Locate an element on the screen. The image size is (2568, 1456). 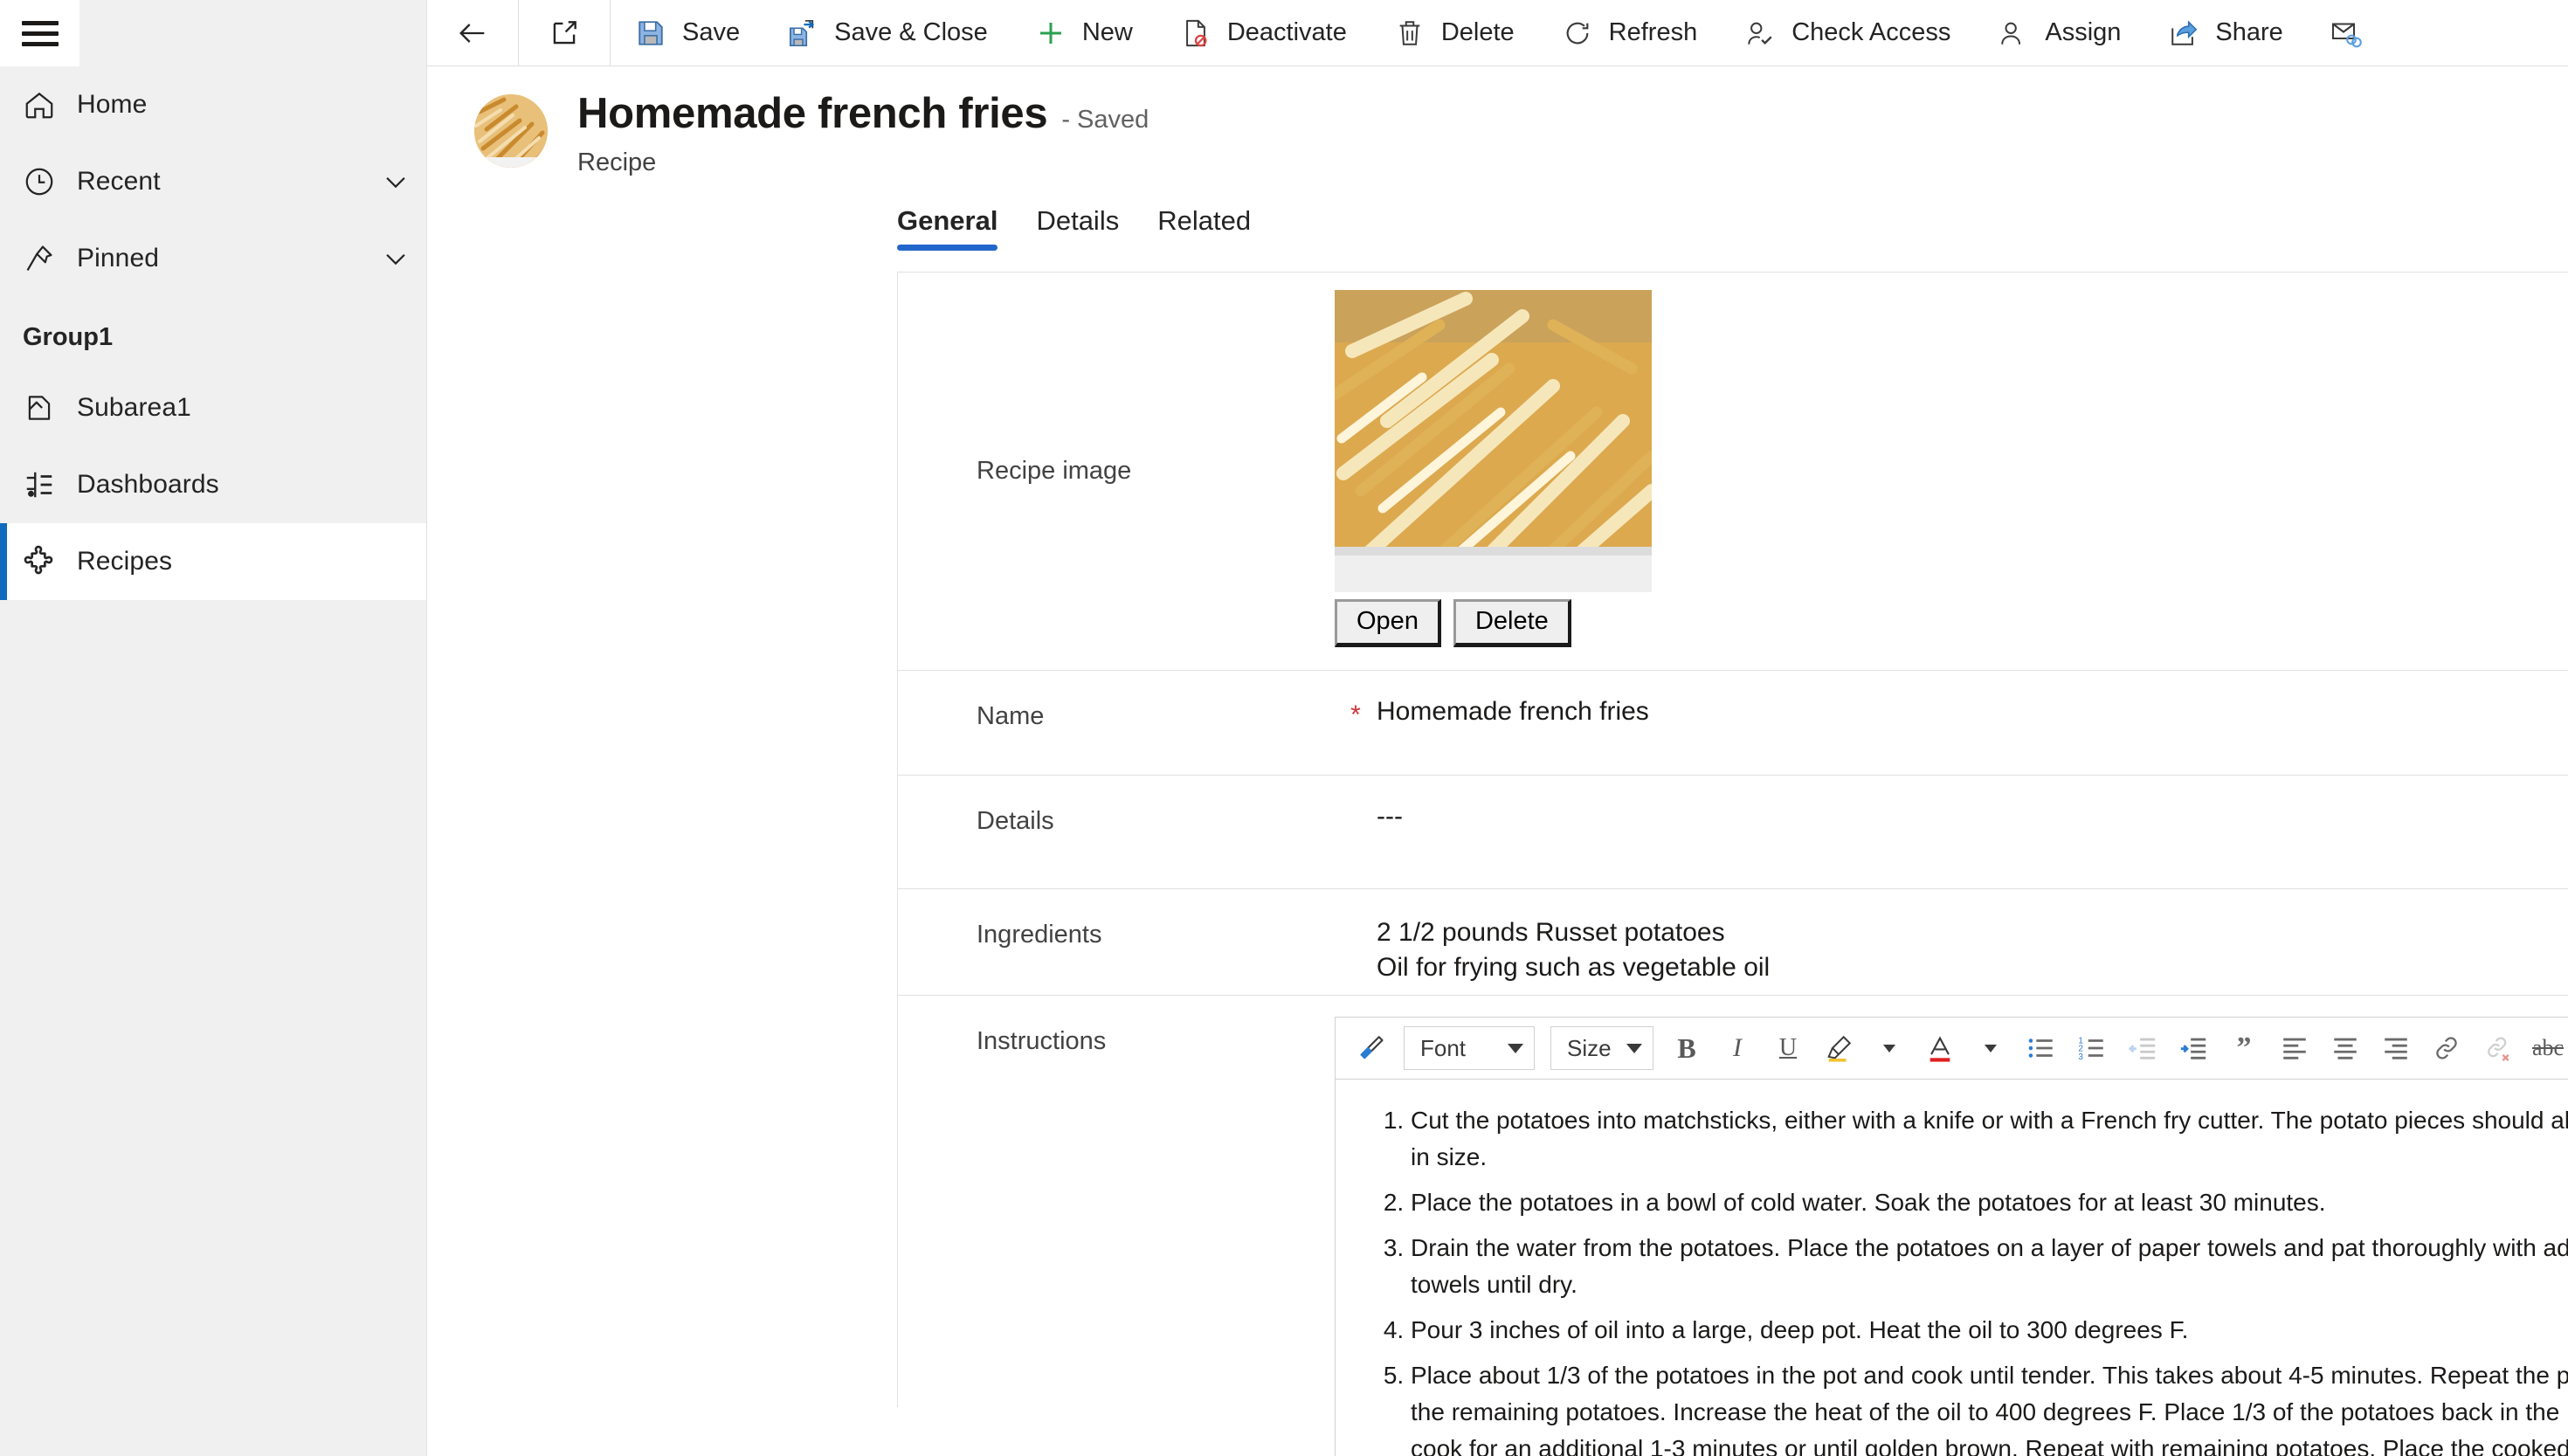
remove-link-icon is located at coordinates (2497, 1048).